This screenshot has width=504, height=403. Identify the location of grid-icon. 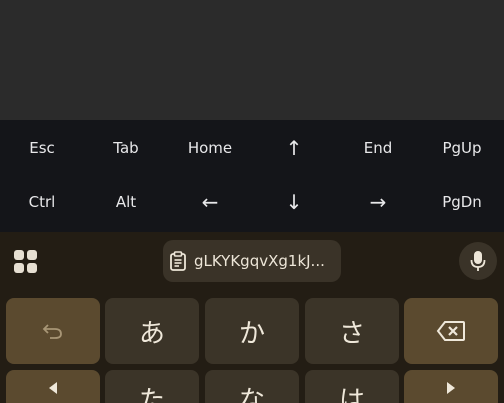
(26, 262).